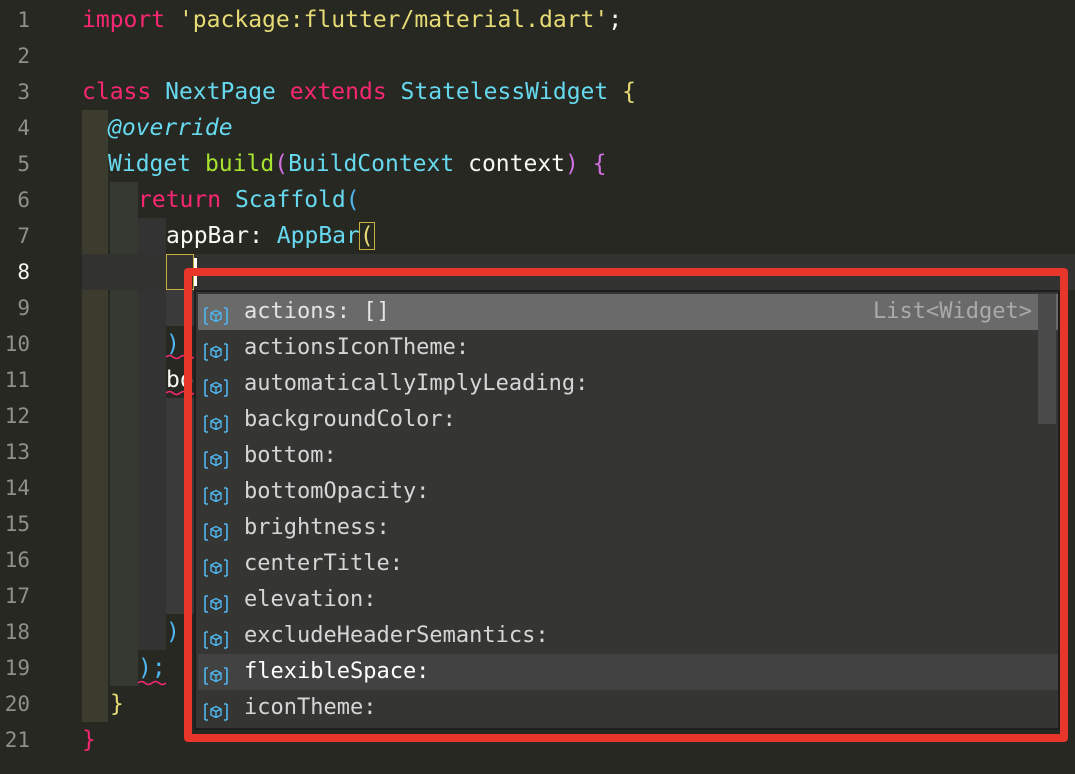  Describe the element at coordinates (17, 668) in the screenshot. I see `line-number: 19` at that location.